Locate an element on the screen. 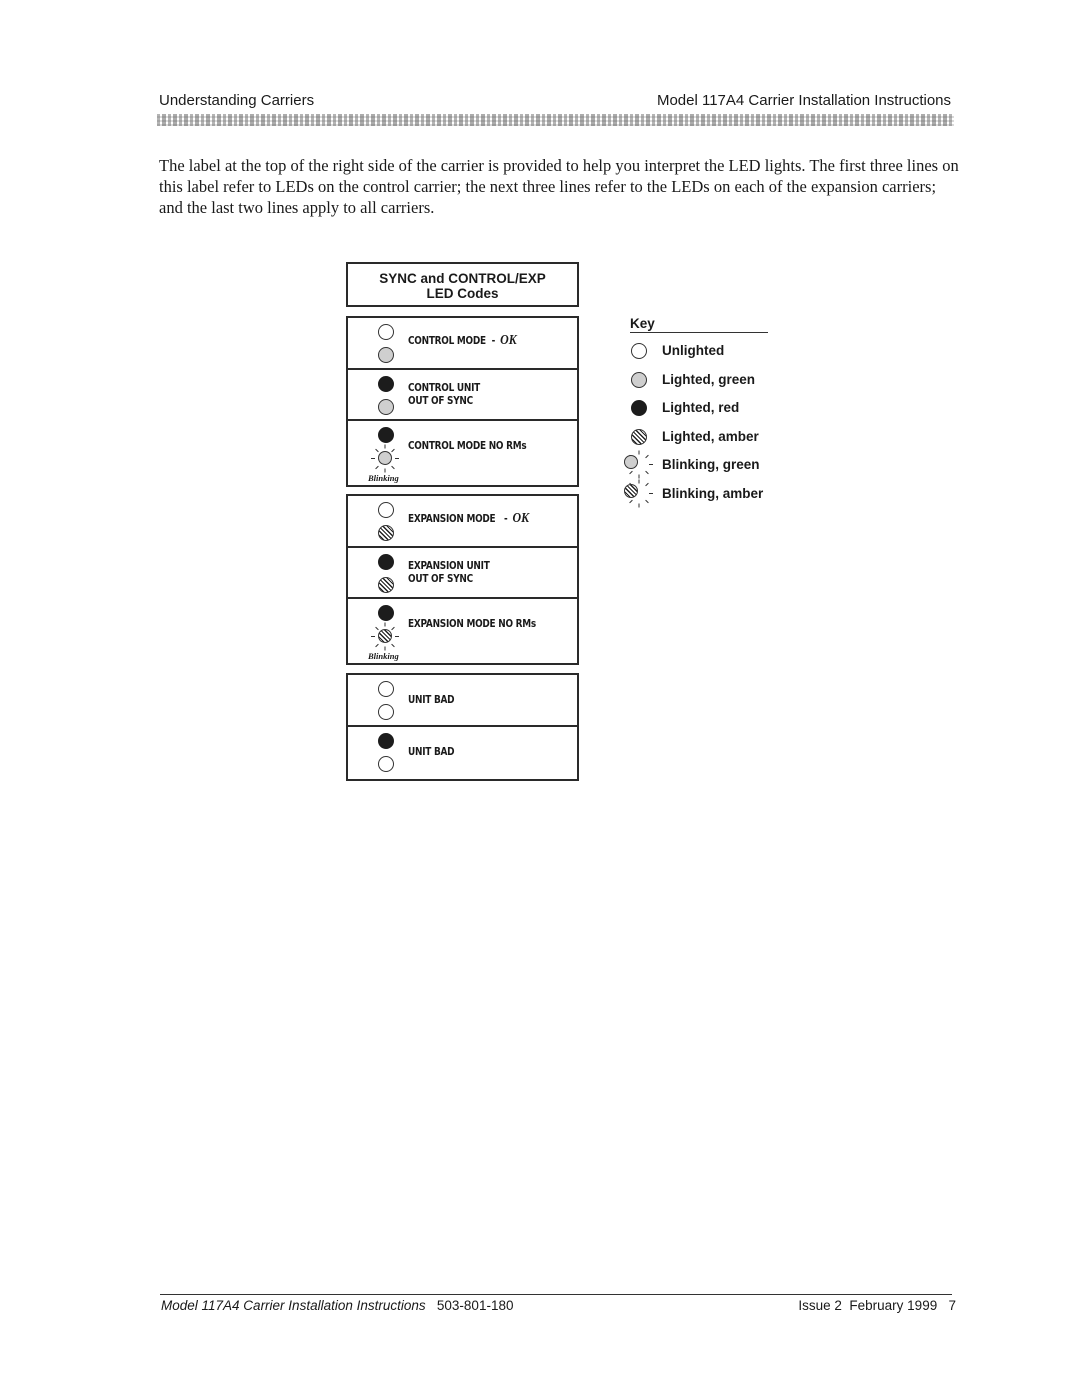  led-code-row: EXPANSION MODE - OK is located at coordinates (462, 522).